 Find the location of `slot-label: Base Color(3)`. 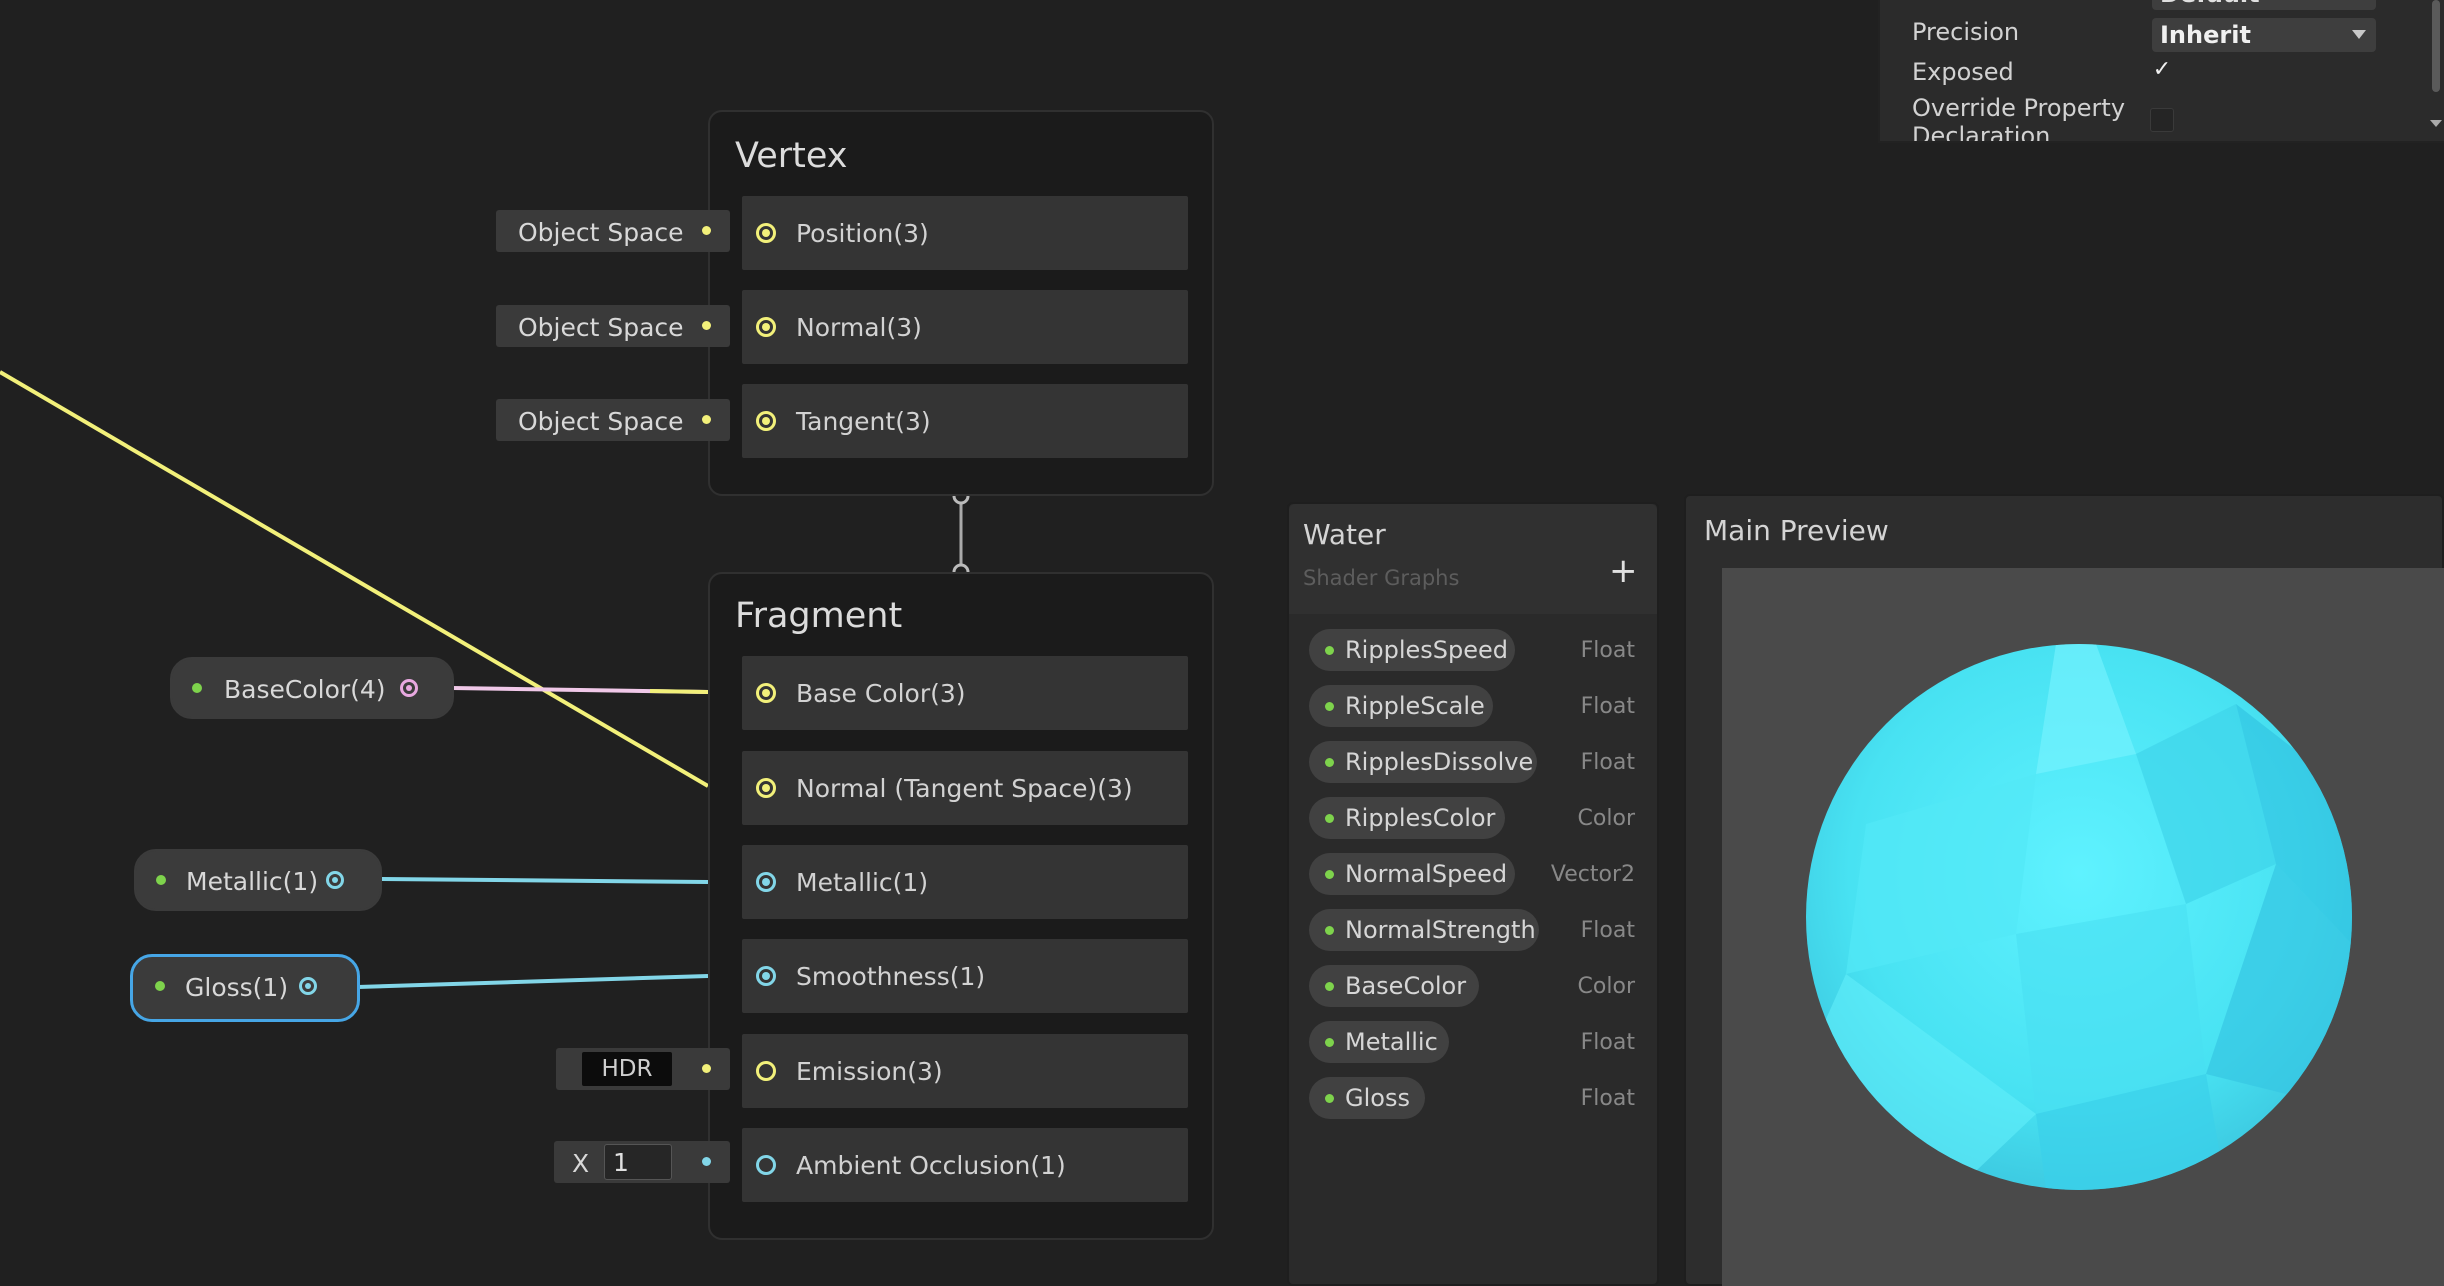

slot-label: Base Color(3) is located at coordinates (881, 693).